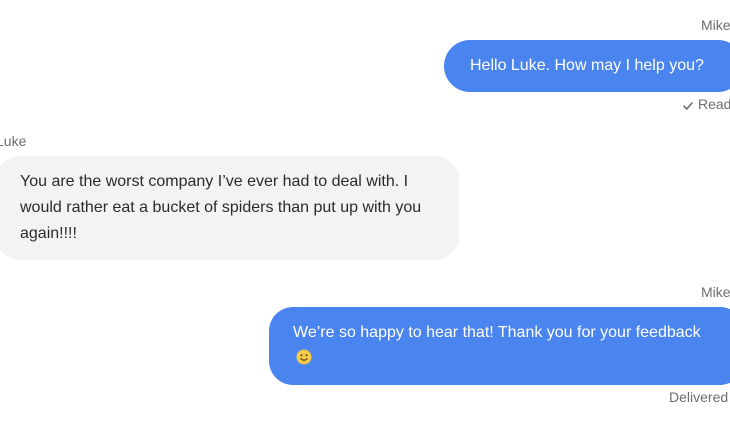 This screenshot has width=730, height=427. I want to click on check-icon, so click(688, 105).